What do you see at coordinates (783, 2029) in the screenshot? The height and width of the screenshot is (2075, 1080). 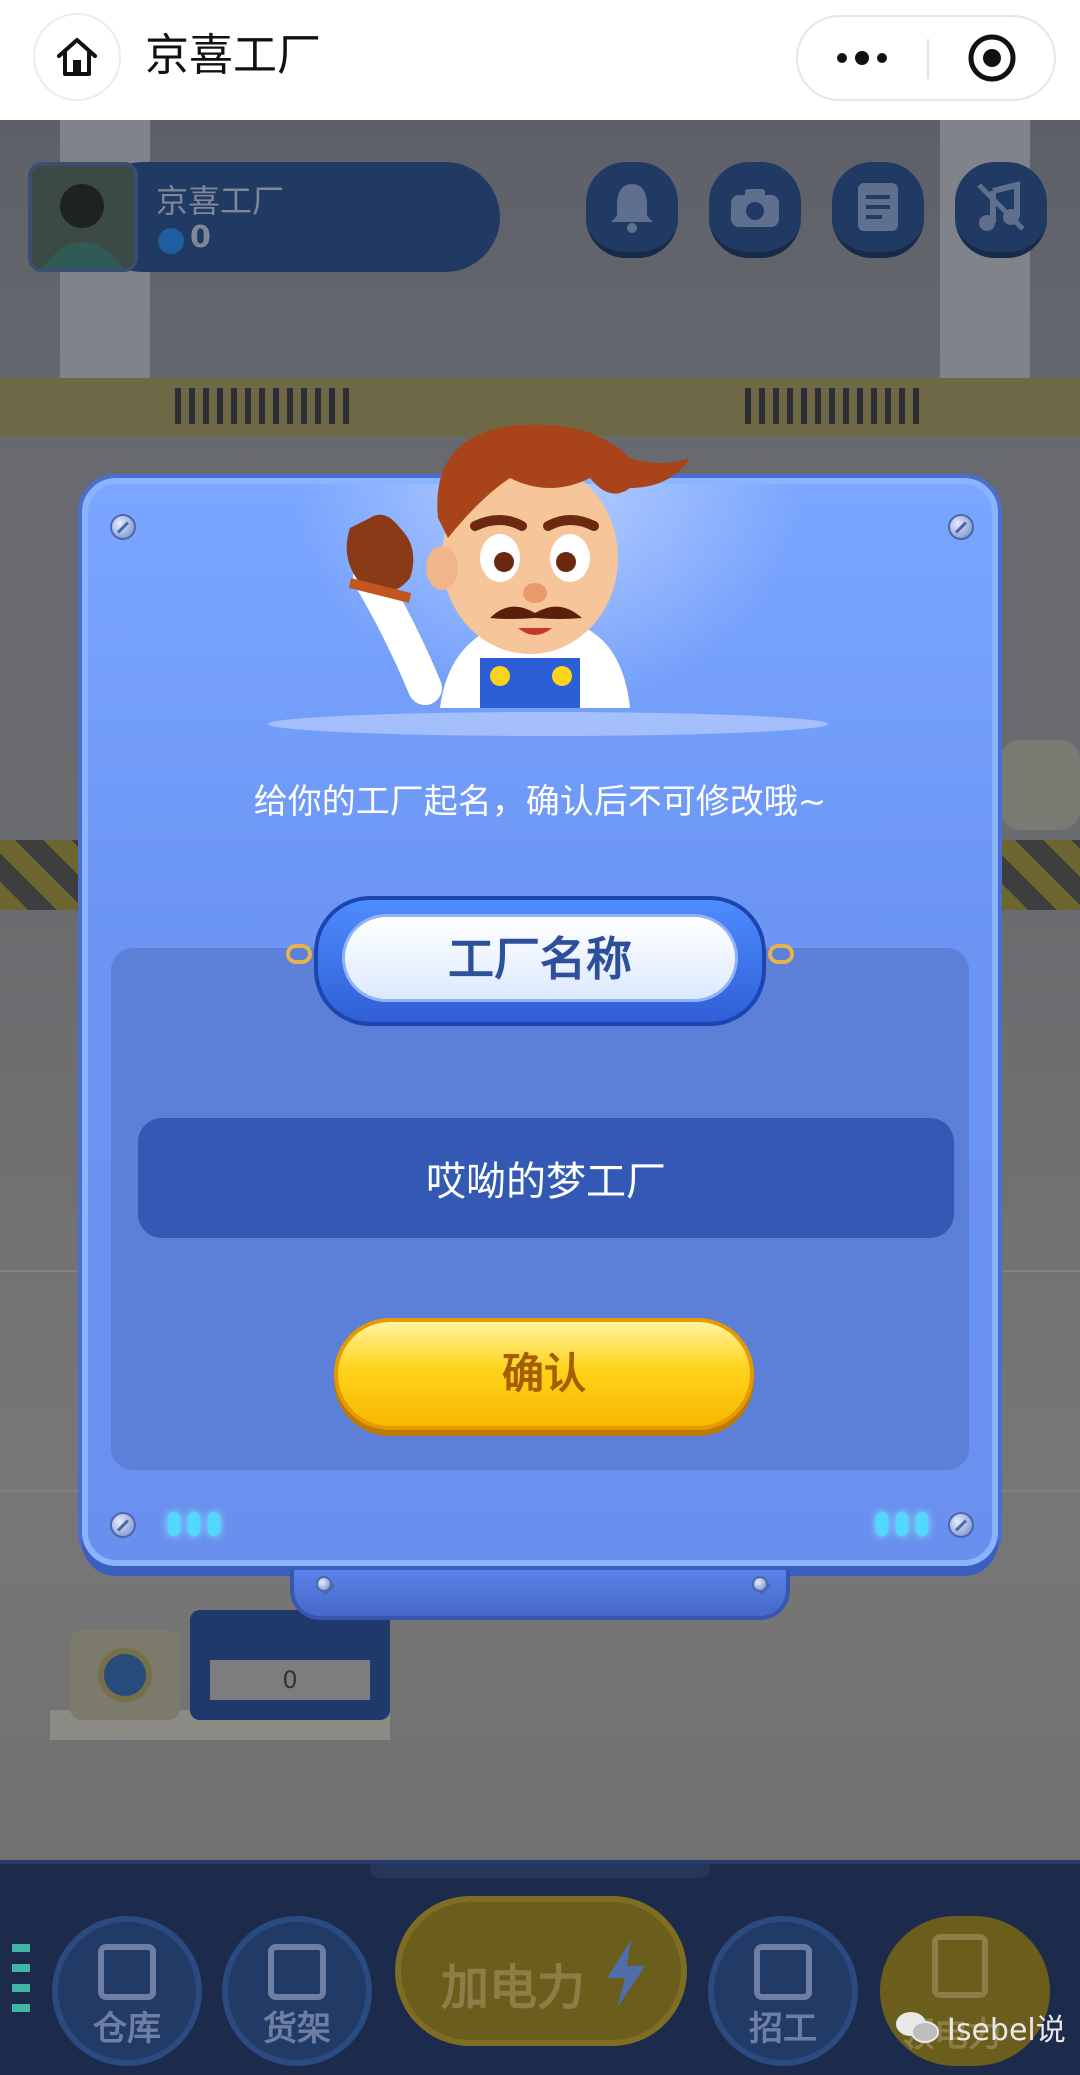 I see `nav-label: 招工` at bounding box center [783, 2029].